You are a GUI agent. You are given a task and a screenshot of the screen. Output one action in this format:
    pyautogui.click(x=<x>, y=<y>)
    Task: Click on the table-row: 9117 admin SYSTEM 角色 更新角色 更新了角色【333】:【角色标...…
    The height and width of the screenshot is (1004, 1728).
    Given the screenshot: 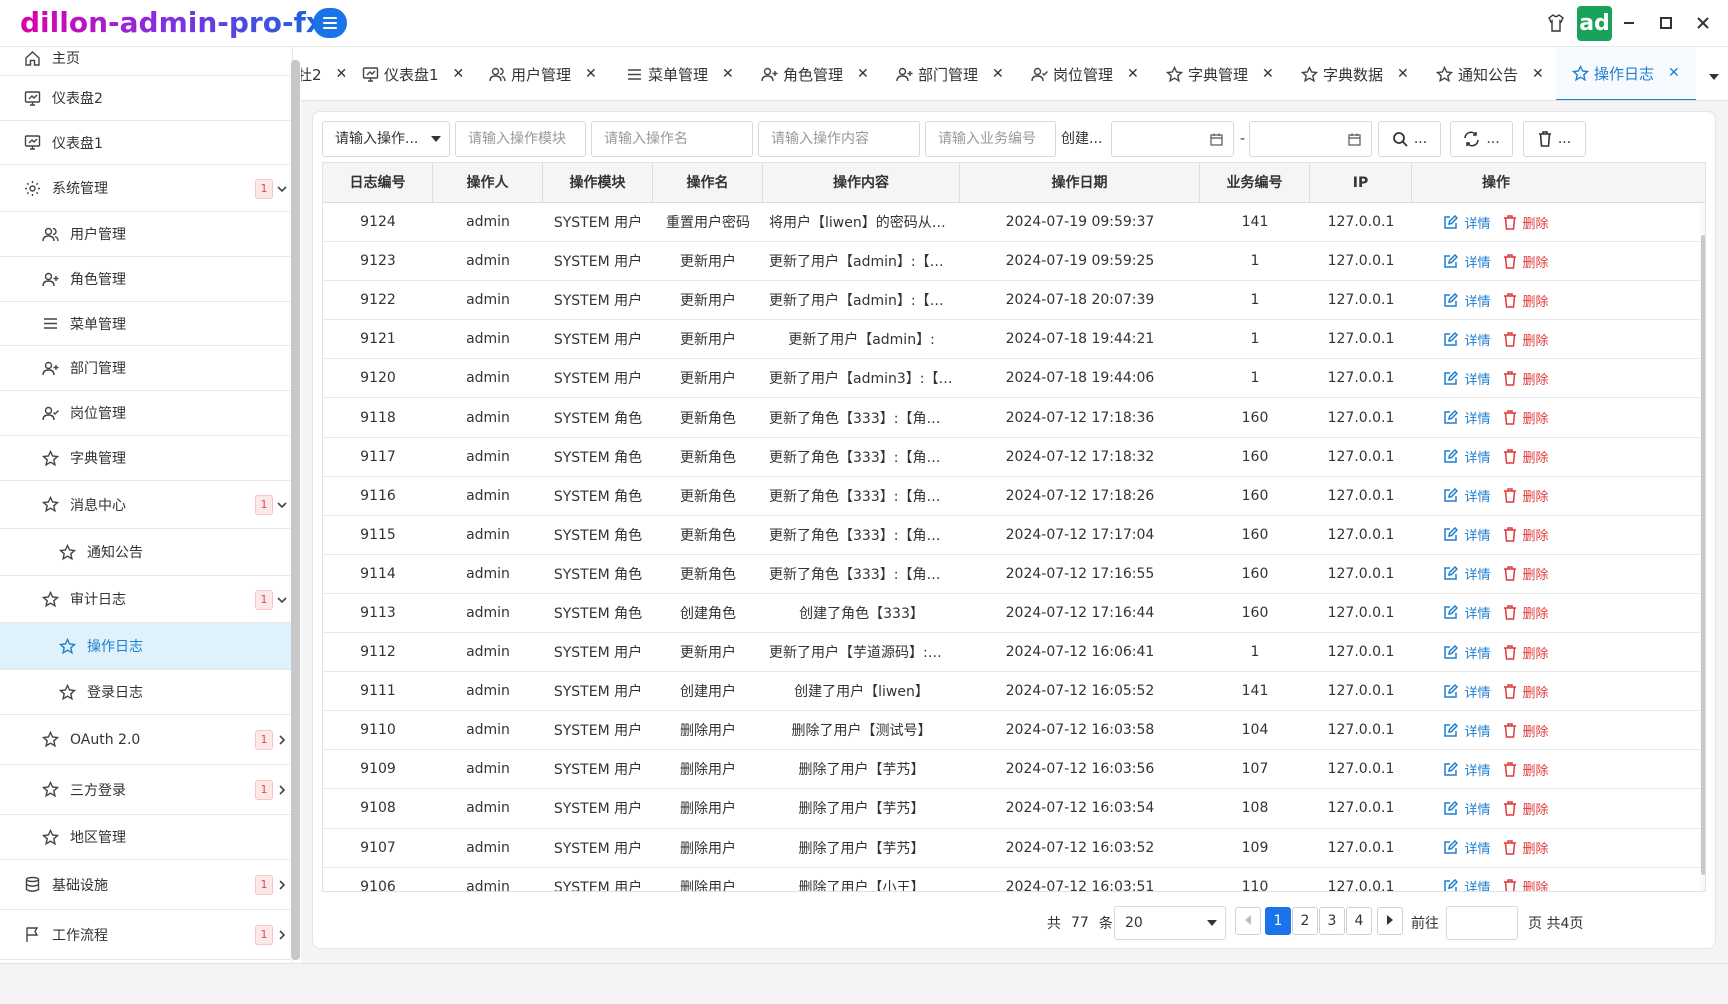 What is the action you would take?
    pyautogui.click(x=1014, y=457)
    